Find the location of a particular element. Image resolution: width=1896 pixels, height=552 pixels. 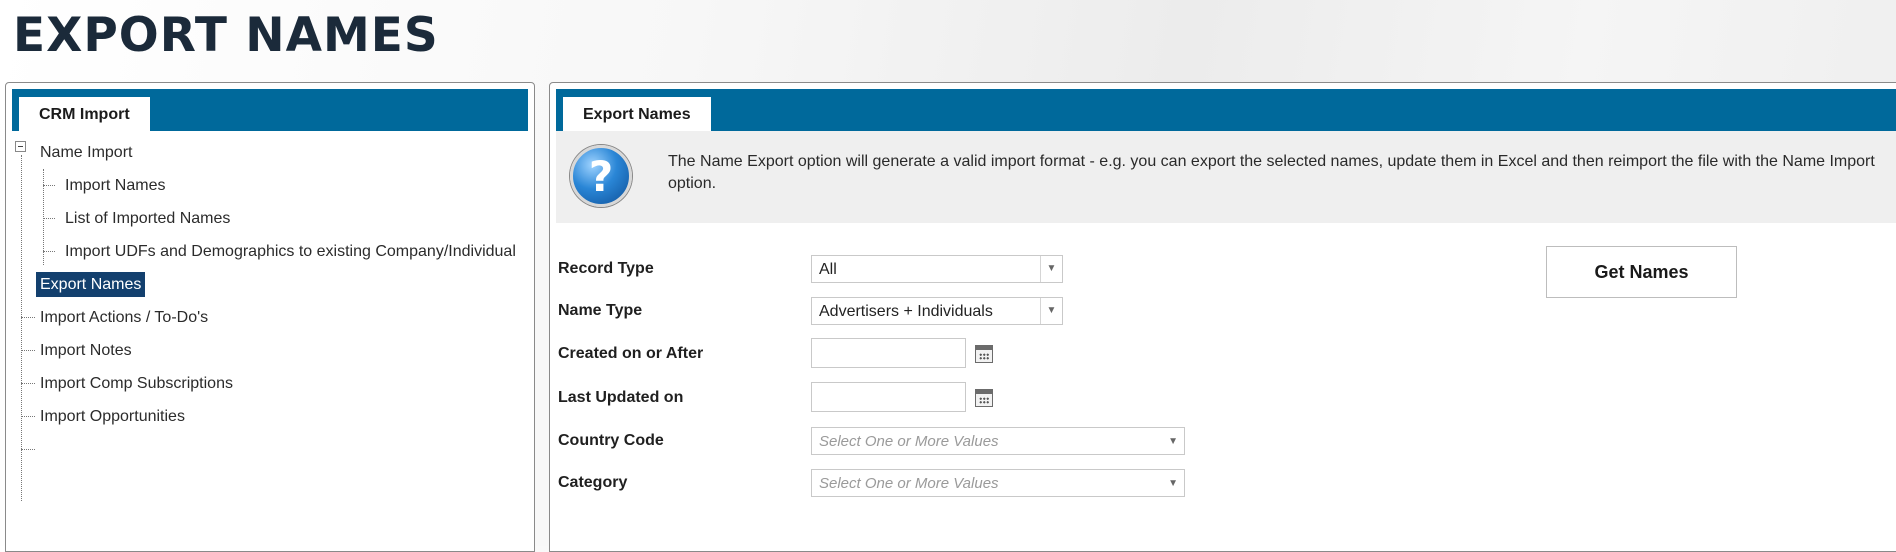

name-type-select: Advertisers + Individuals ▼ is located at coordinates (937, 311).